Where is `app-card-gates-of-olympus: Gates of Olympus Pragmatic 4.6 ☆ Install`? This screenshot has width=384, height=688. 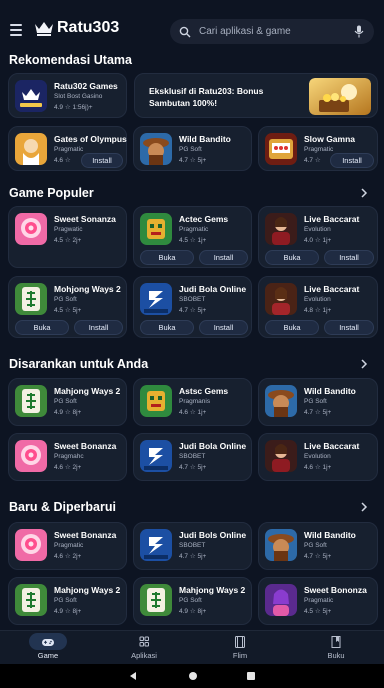
app-card-gates-of-olympus: Gates of Olympus Pragmatic 4.6 ☆ Install is located at coordinates (67, 148).